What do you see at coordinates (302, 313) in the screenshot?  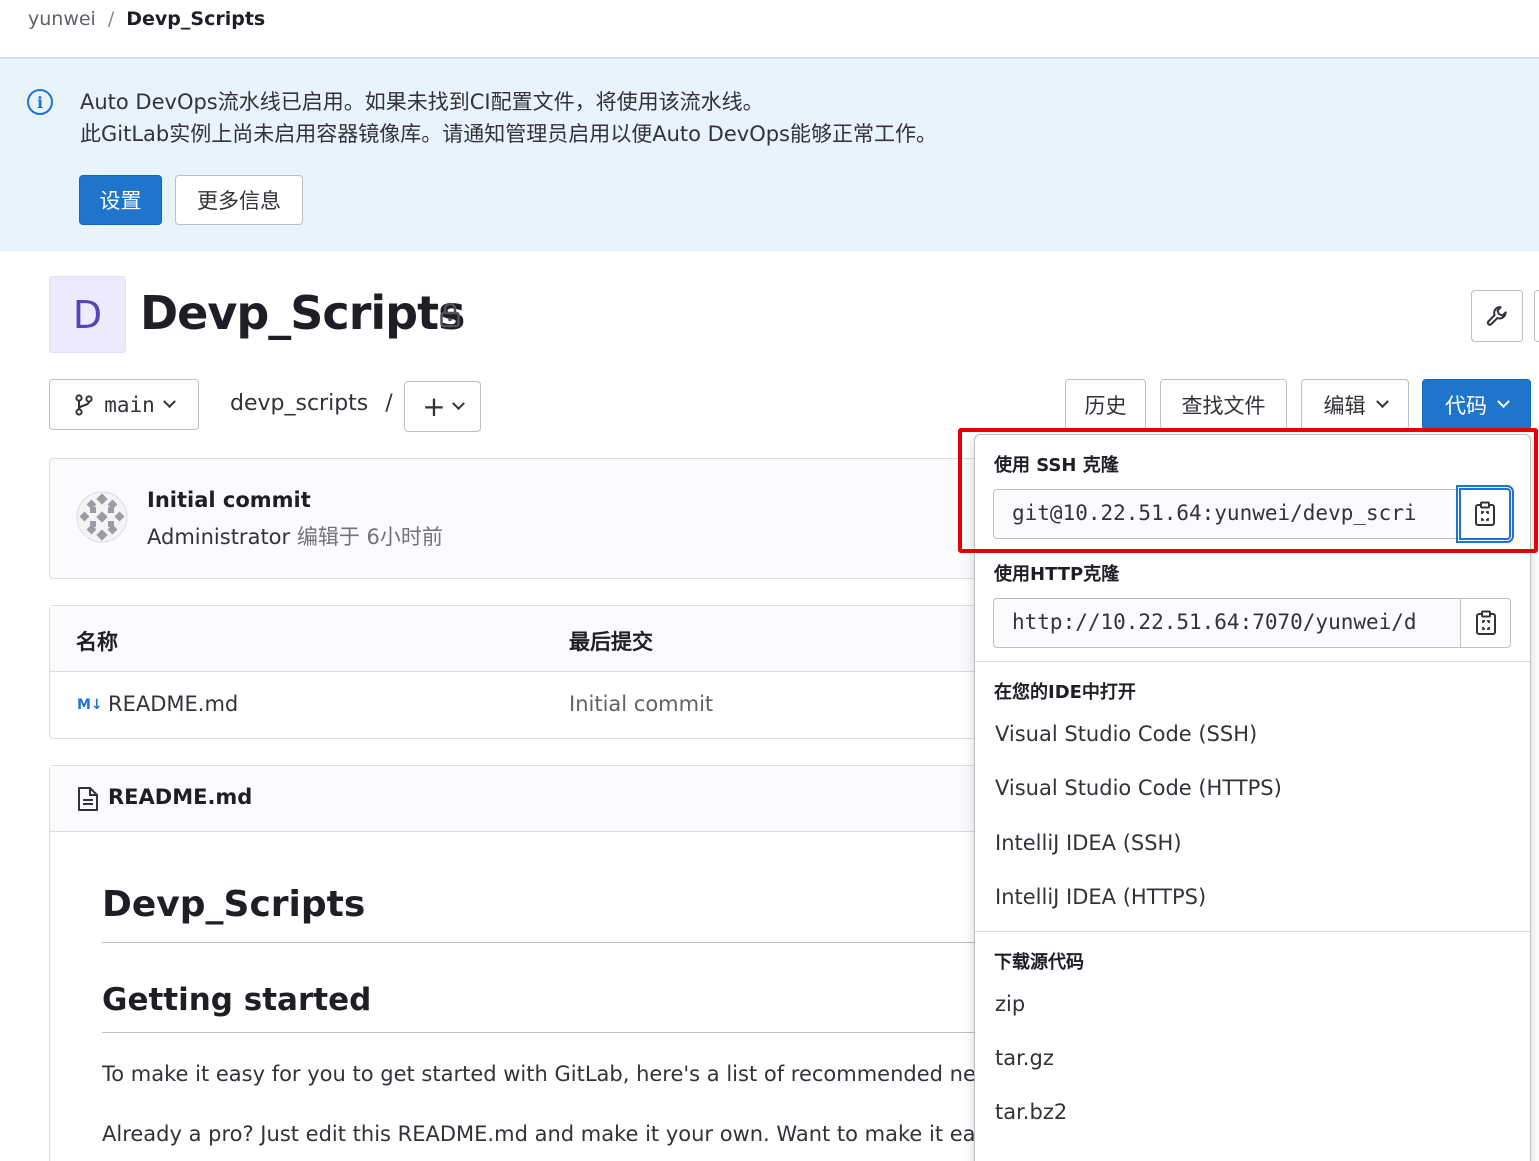 I see `project-title: Devp_Scripts` at bounding box center [302, 313].